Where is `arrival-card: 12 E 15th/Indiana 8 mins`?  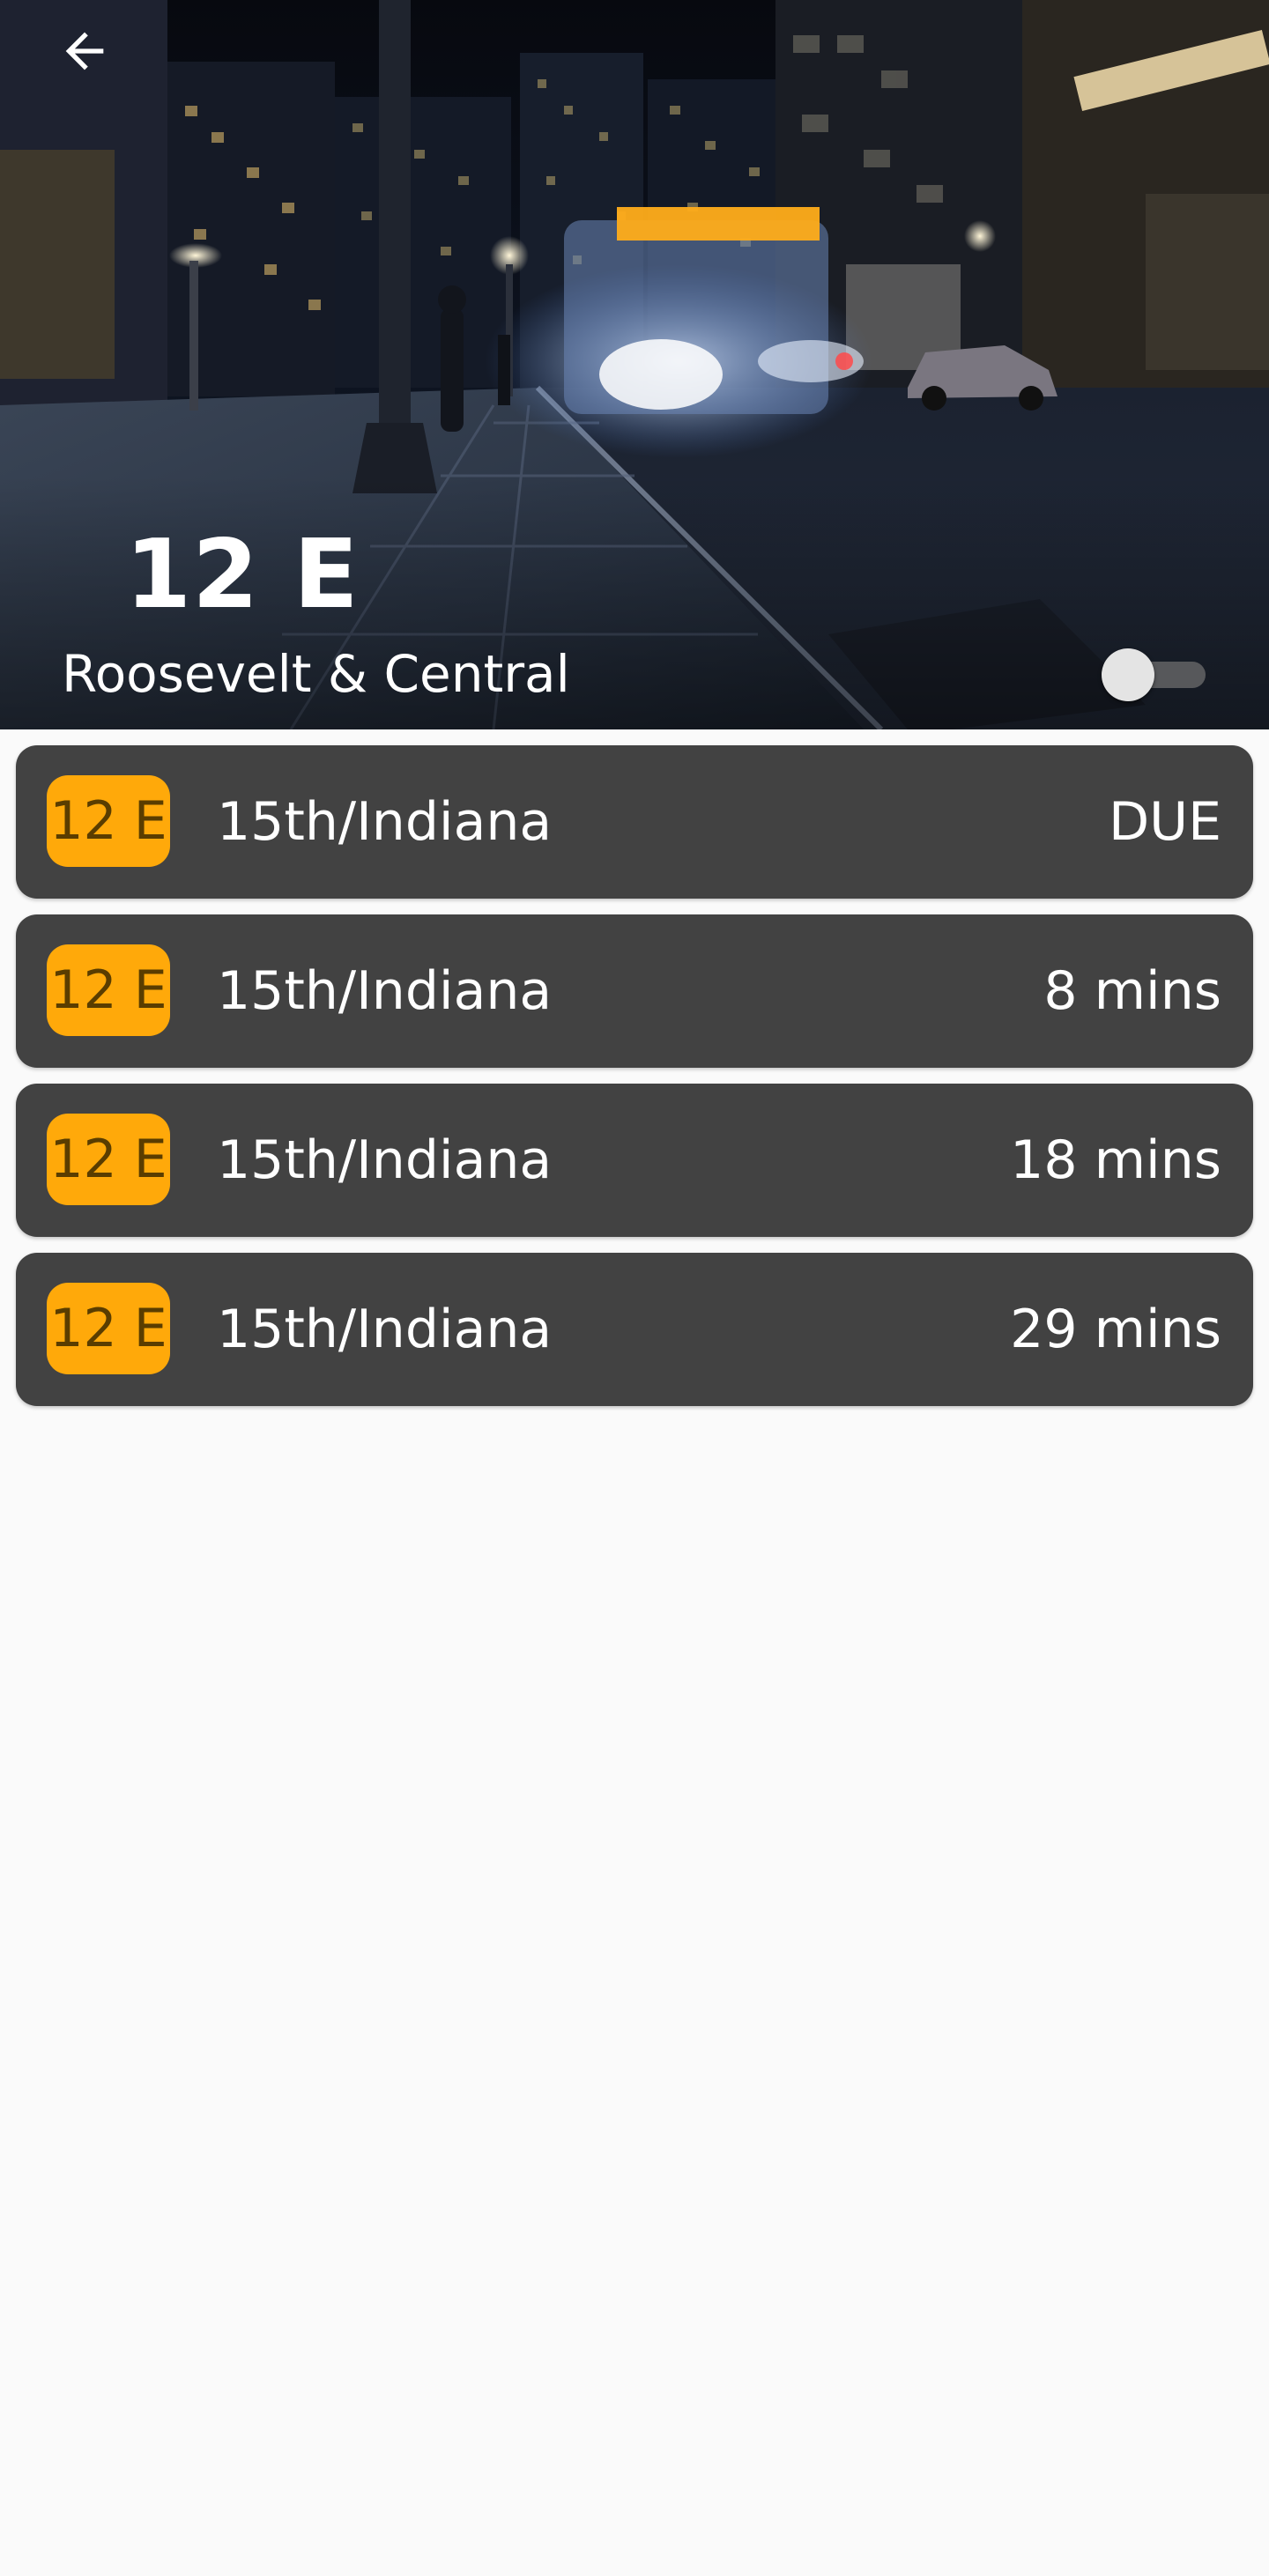 arrival-card: 12 E 15th/Indiana 8 mins is located at coordinates (634, 991).